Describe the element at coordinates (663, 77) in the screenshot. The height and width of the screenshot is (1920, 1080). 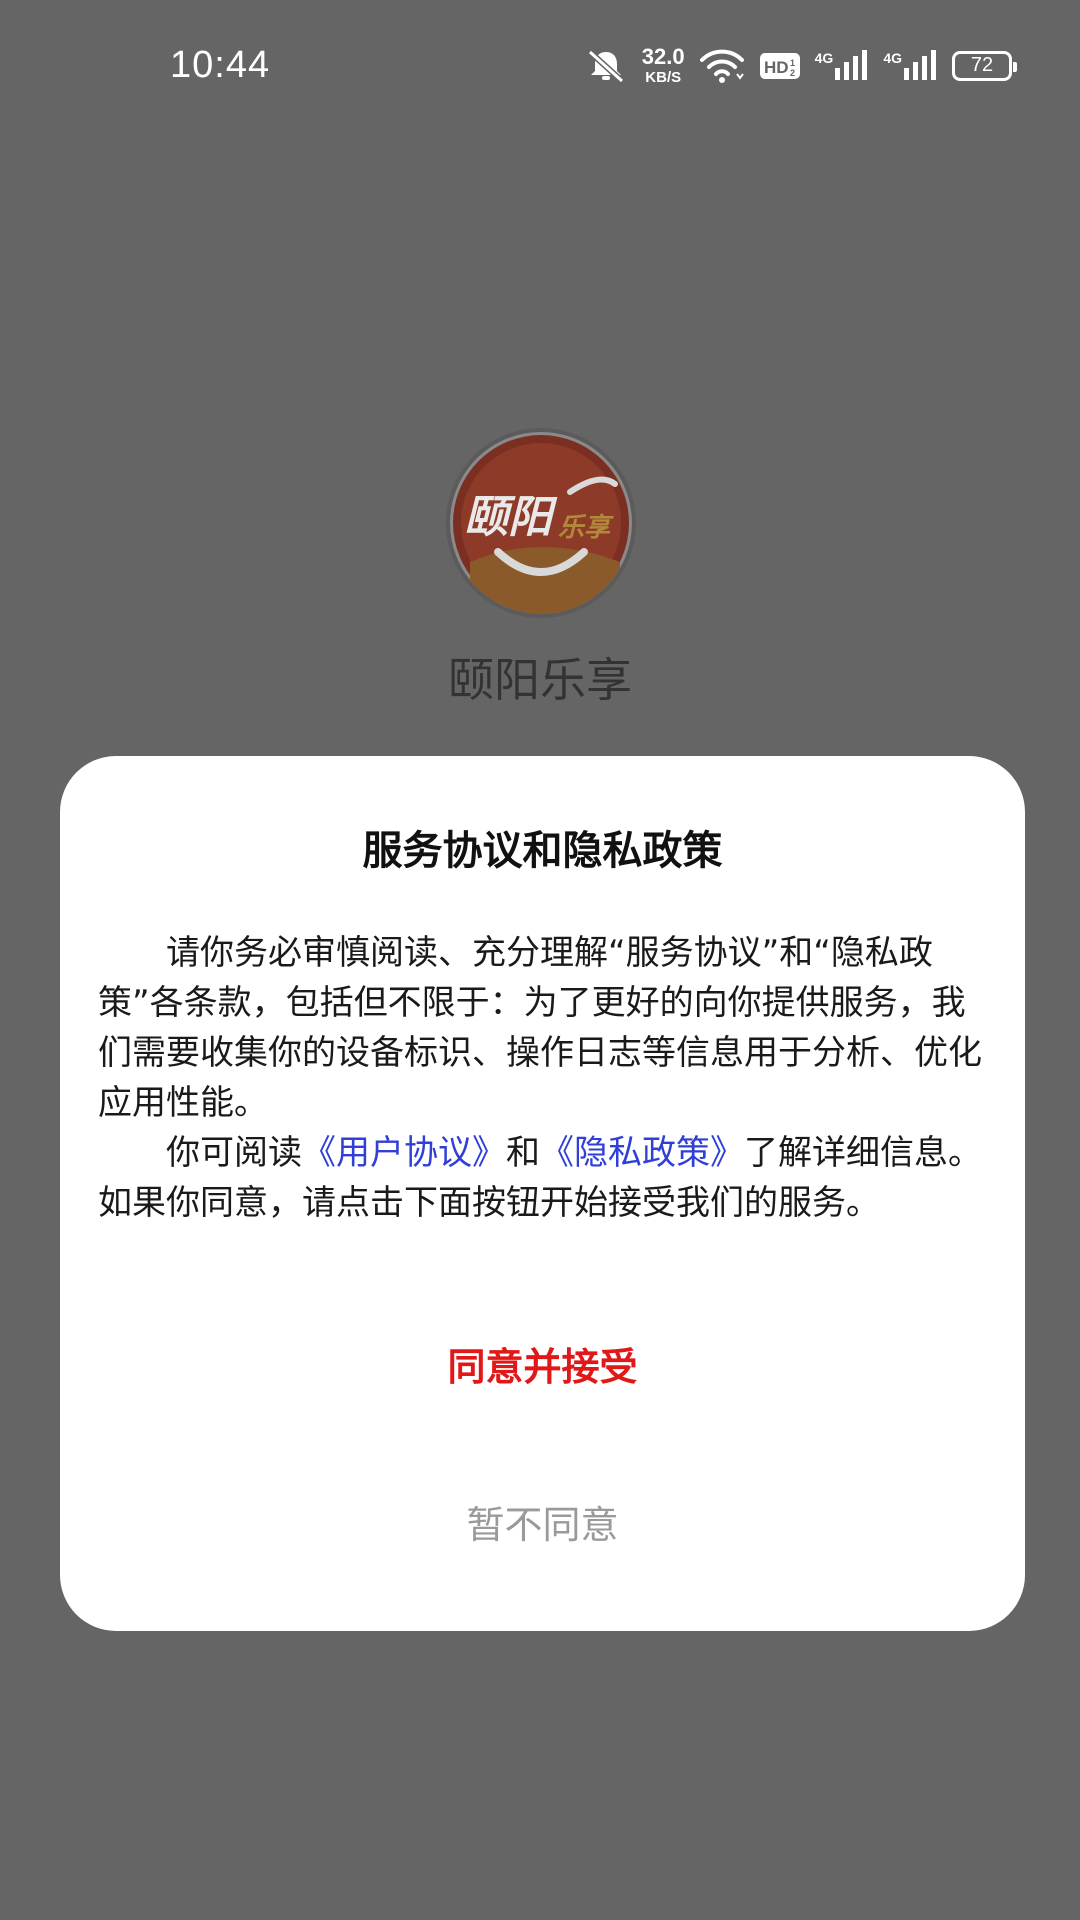
I see `net-speed-unit: KB/S` at that location.